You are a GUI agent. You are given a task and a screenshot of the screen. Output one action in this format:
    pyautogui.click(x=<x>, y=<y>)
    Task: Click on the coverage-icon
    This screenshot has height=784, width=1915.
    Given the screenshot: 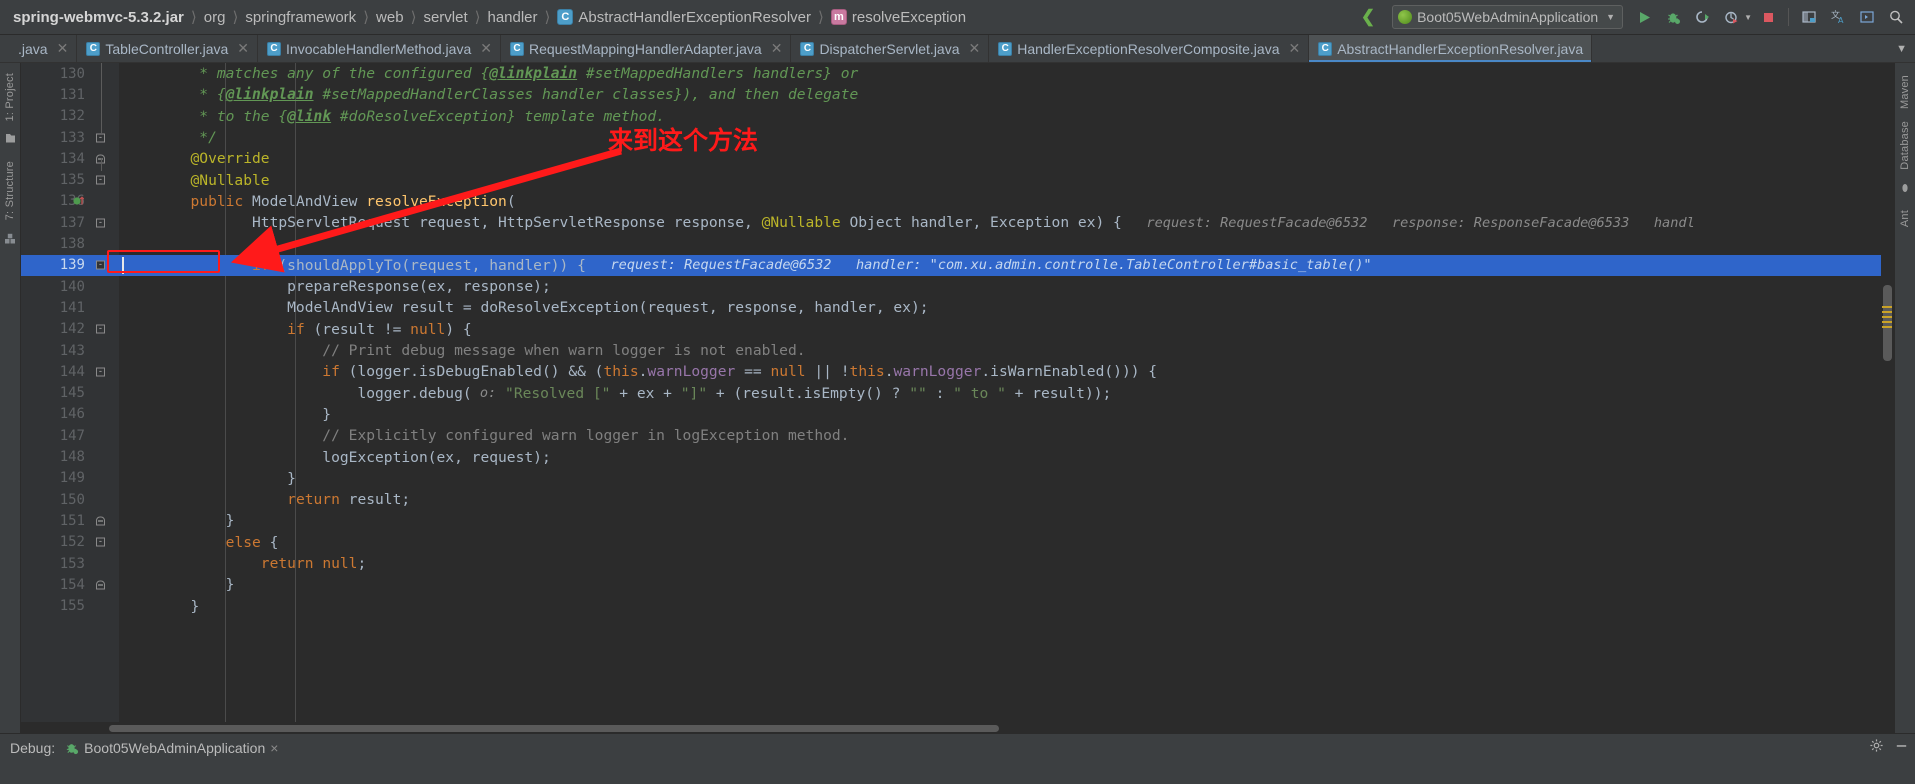 What is the action you would take?
    pyautogui.click(x=1731, y=17)
    